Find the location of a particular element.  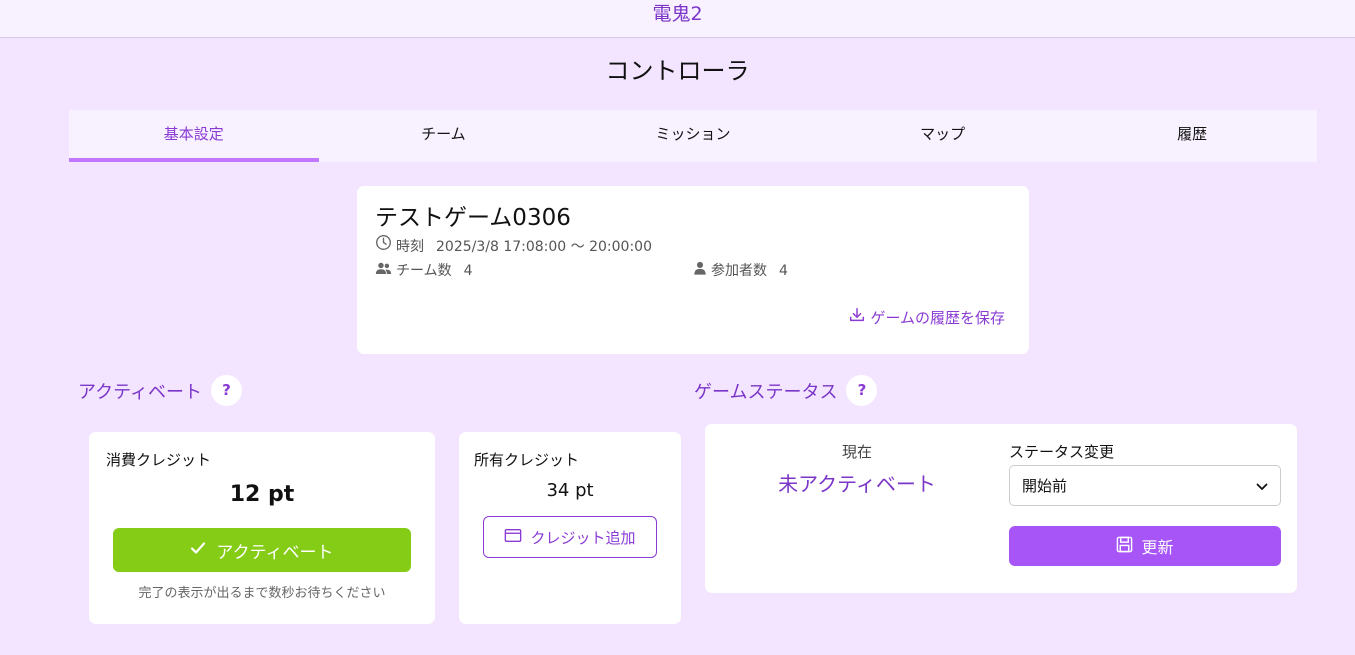

download-icon is located at coordinates (859, 317).